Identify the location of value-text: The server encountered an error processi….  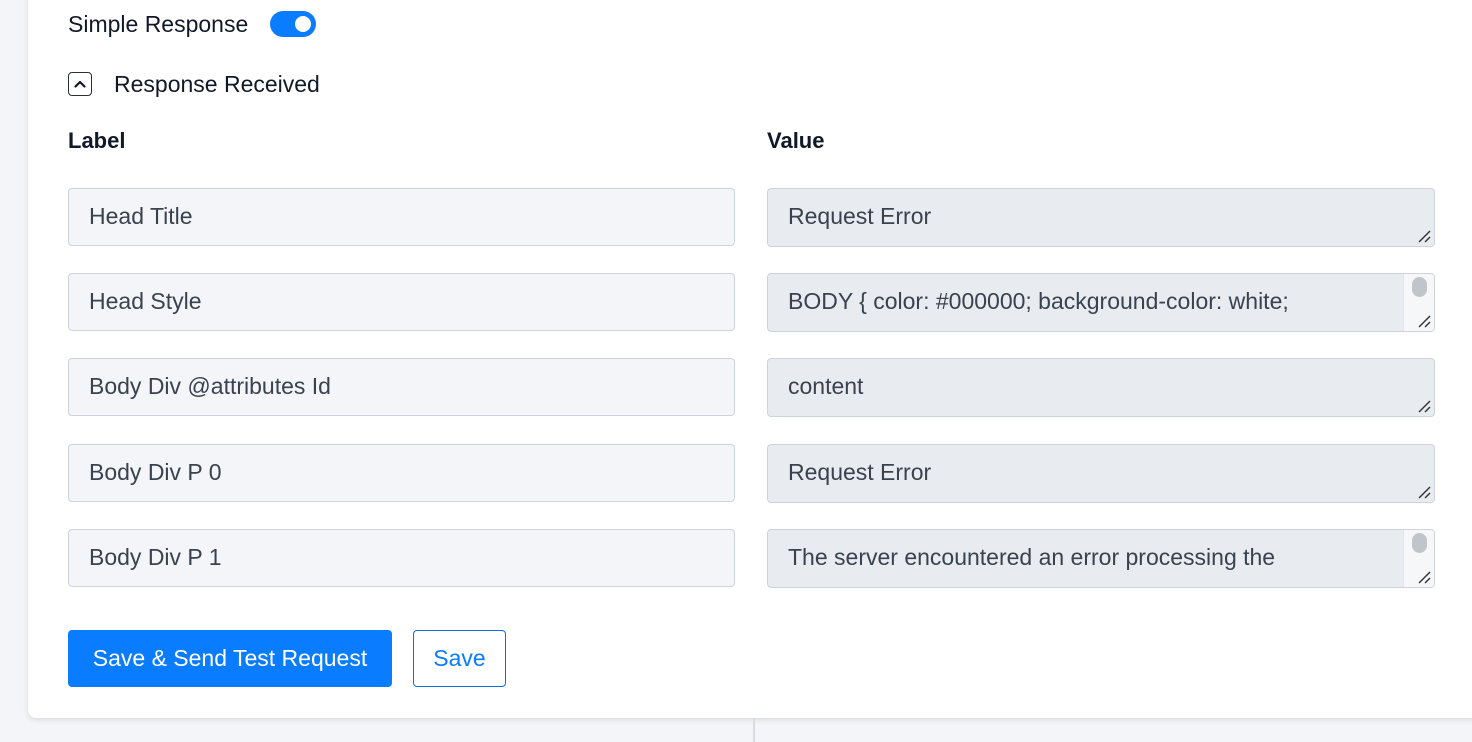
(1032, 557).